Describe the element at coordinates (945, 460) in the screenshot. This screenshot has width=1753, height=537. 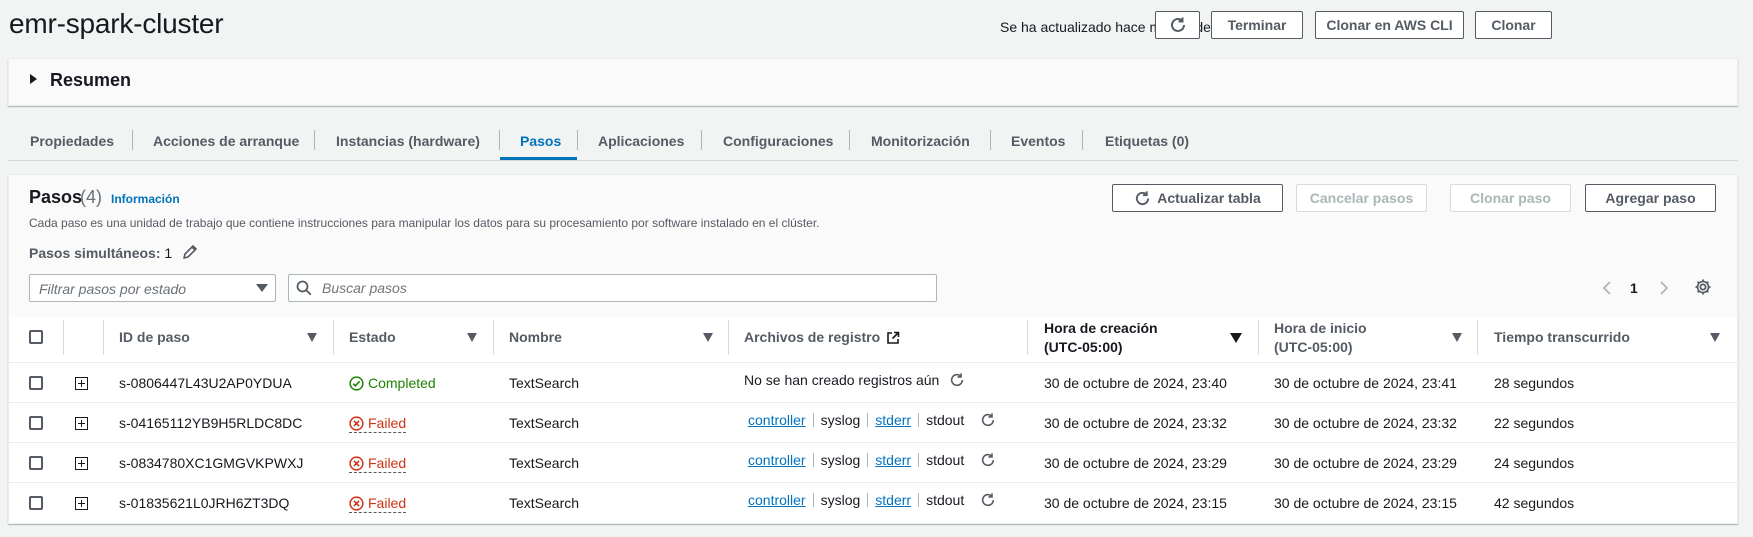
I see `log-stdout: stdout` at that location.